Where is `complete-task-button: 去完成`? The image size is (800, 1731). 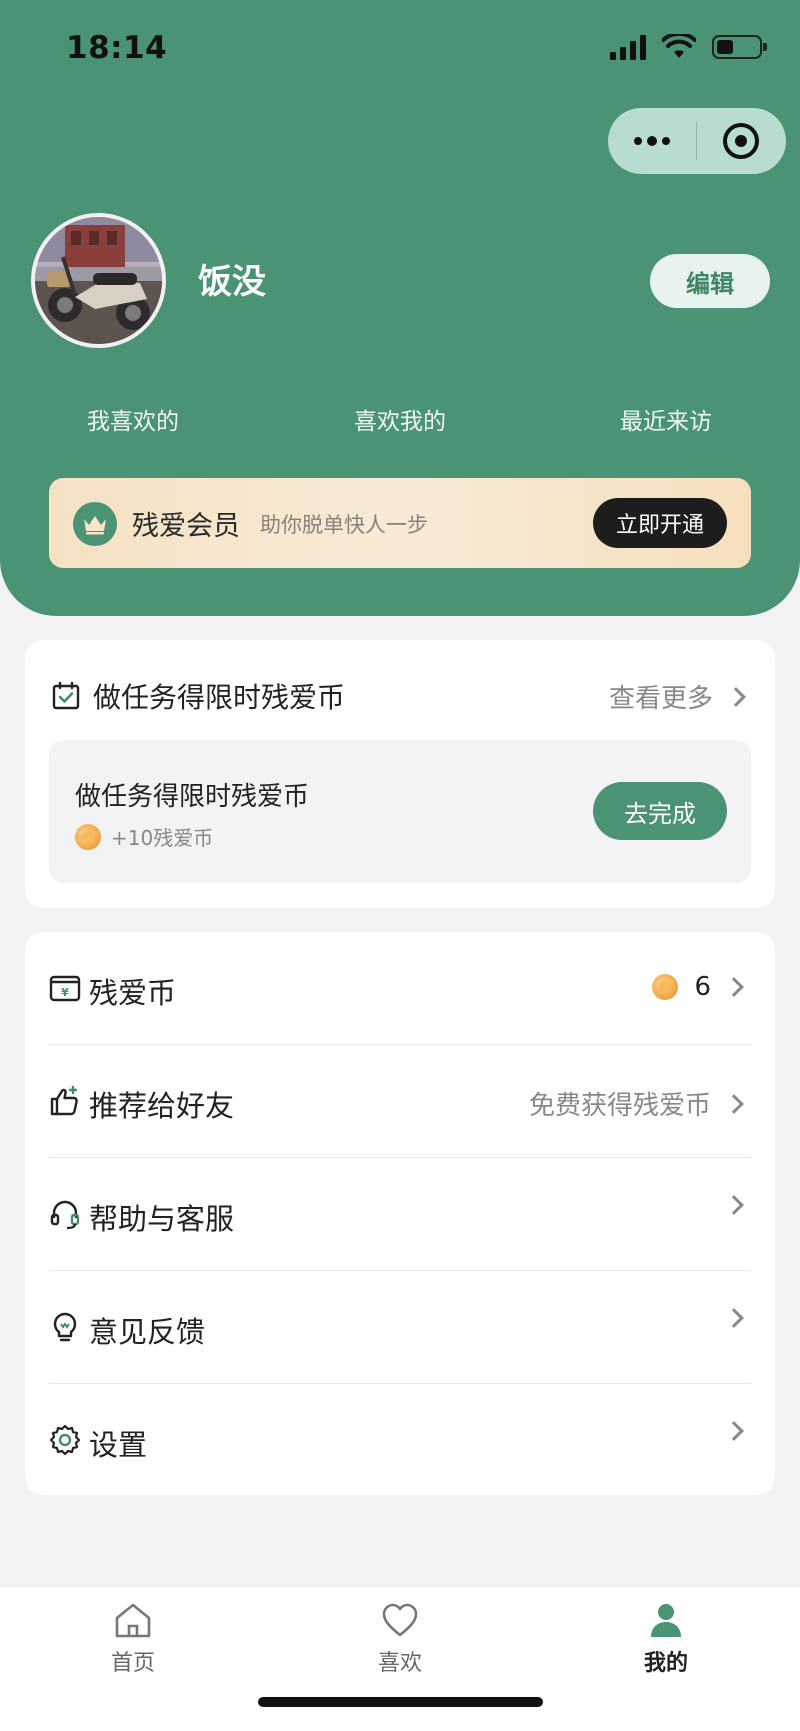 complete-task-button: 去完成 is located at coordinates (660, 811).